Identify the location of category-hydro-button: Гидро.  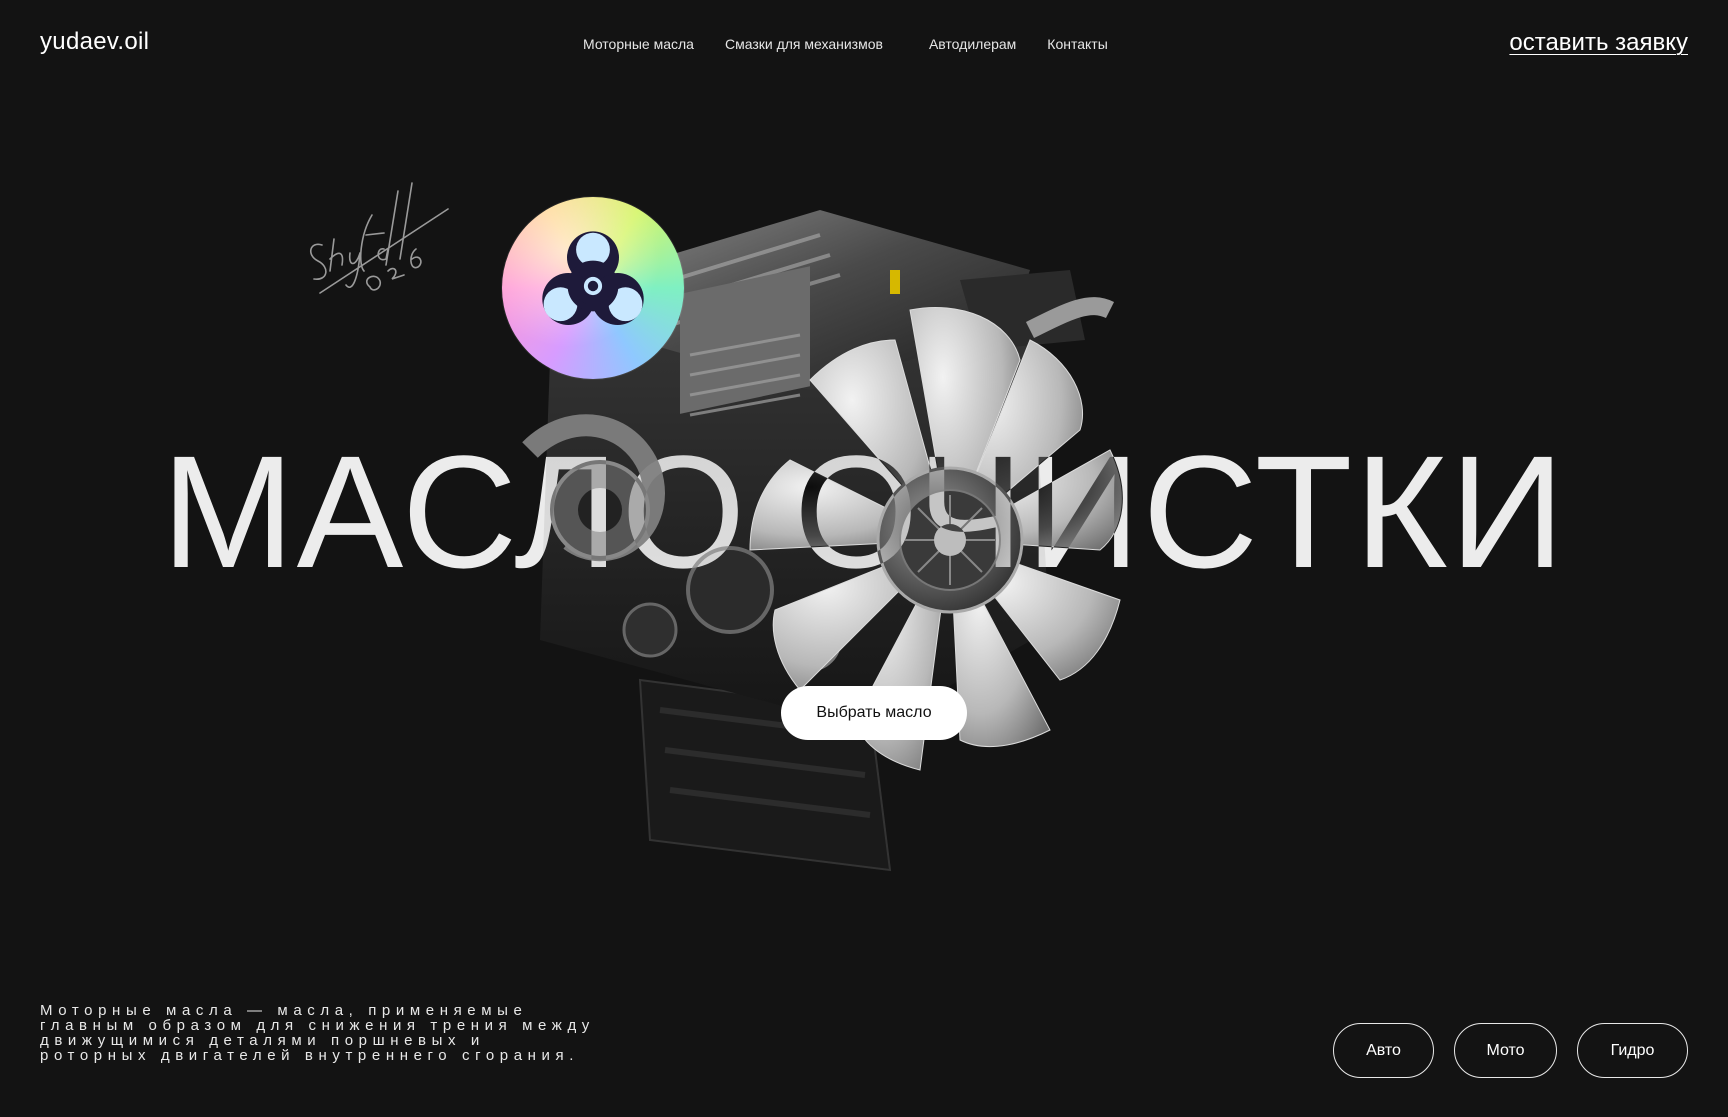
(1632, 1050).